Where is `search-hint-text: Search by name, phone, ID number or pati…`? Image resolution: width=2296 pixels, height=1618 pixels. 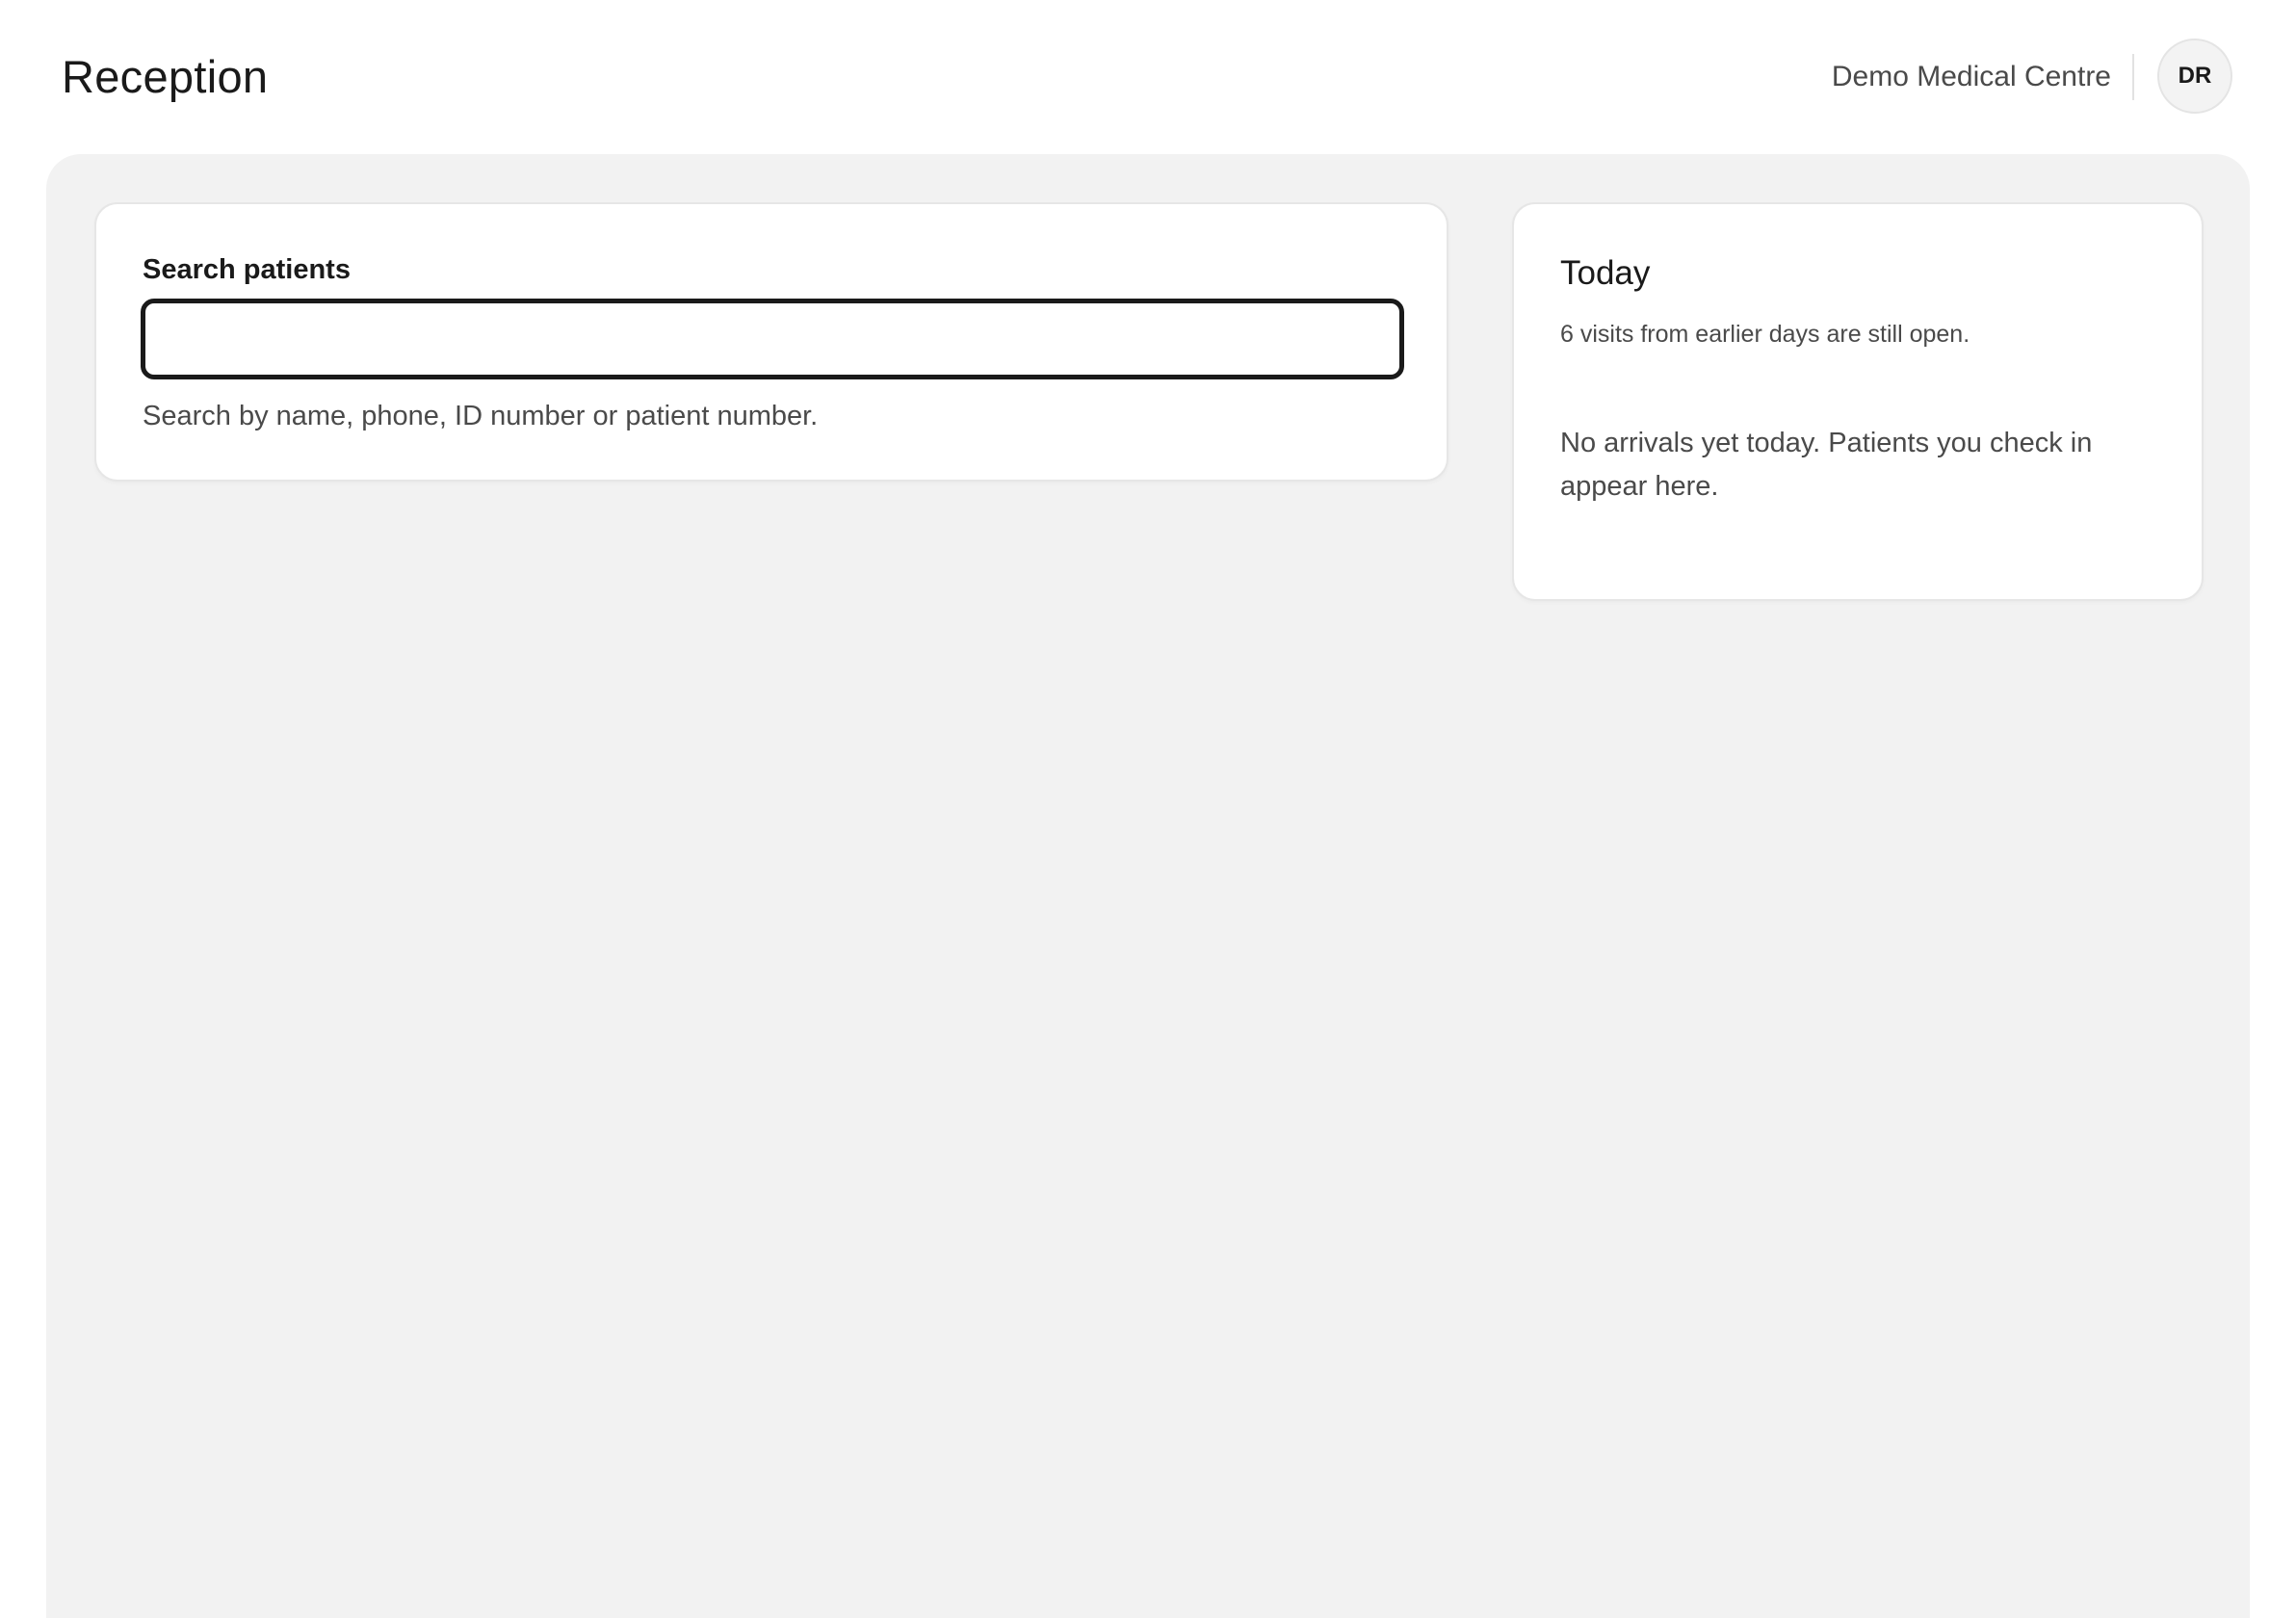
search-hint-text: Search by name, phone, ID number or pati… is located at coordinates (481, 416).